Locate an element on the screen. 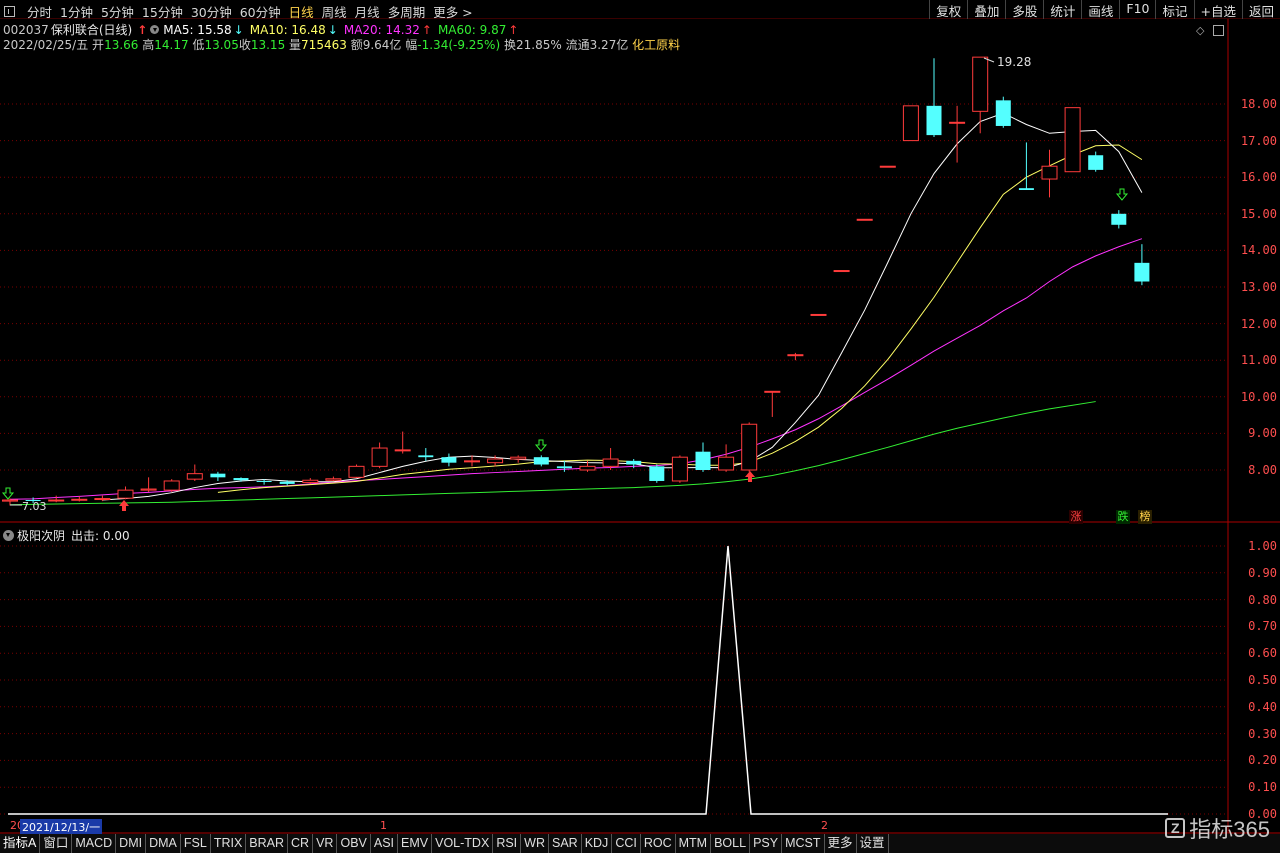 The height and width of the screenshot is (853, 1280). tab-cr: CR is located at coordinates (301, 843).